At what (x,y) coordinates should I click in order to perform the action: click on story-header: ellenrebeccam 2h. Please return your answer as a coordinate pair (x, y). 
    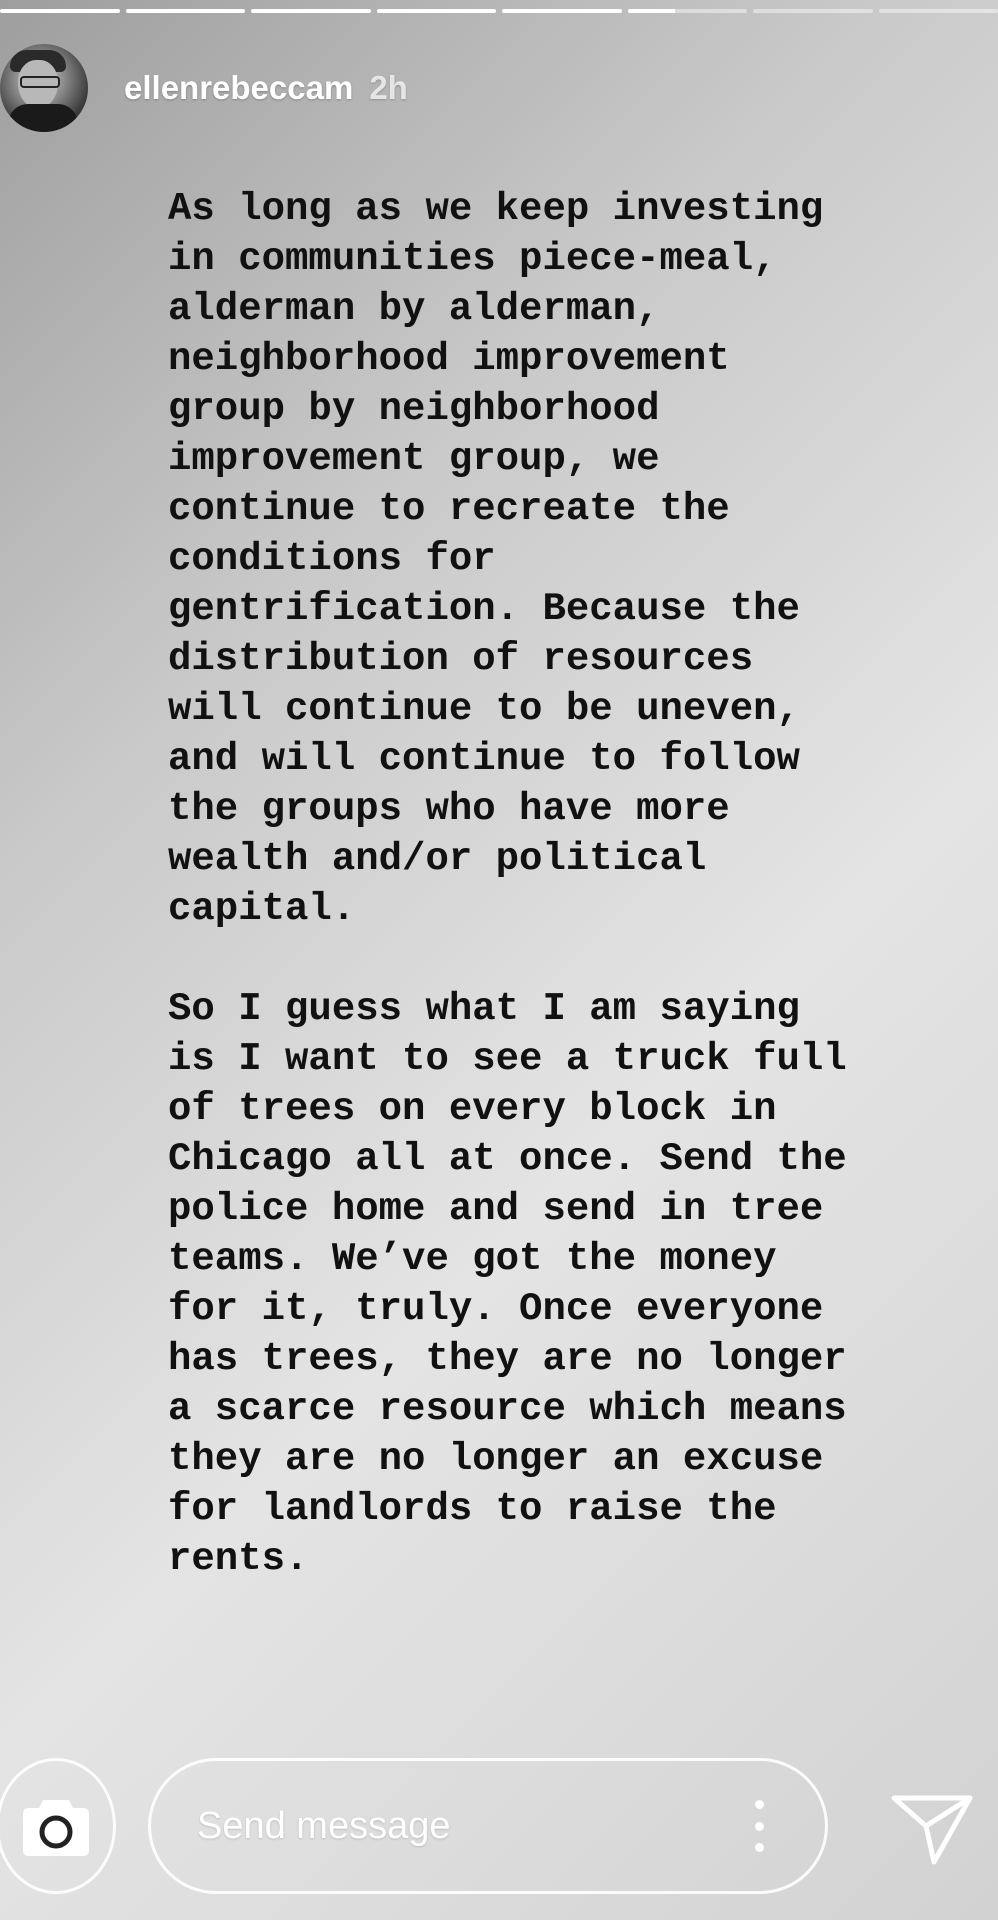
    Looking at the image, I should click on (204, 88).